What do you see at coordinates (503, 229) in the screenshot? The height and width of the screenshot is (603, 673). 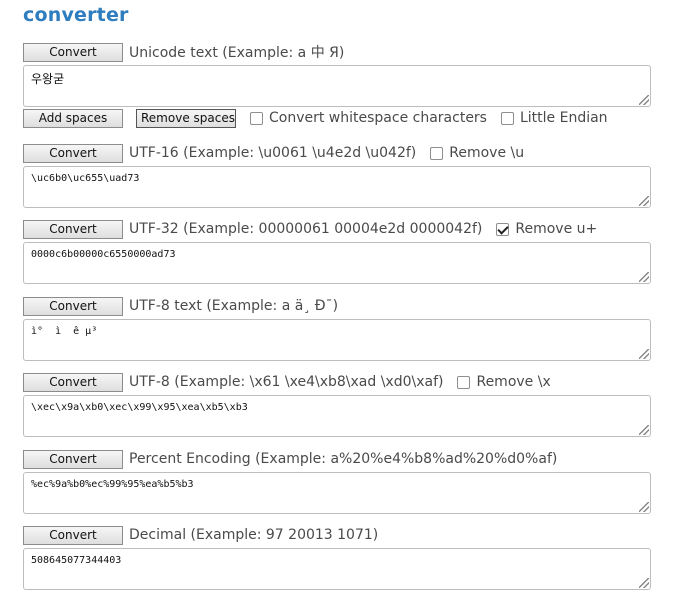 I see `checkbox-checked-icon` at bounding box center [503, 229].